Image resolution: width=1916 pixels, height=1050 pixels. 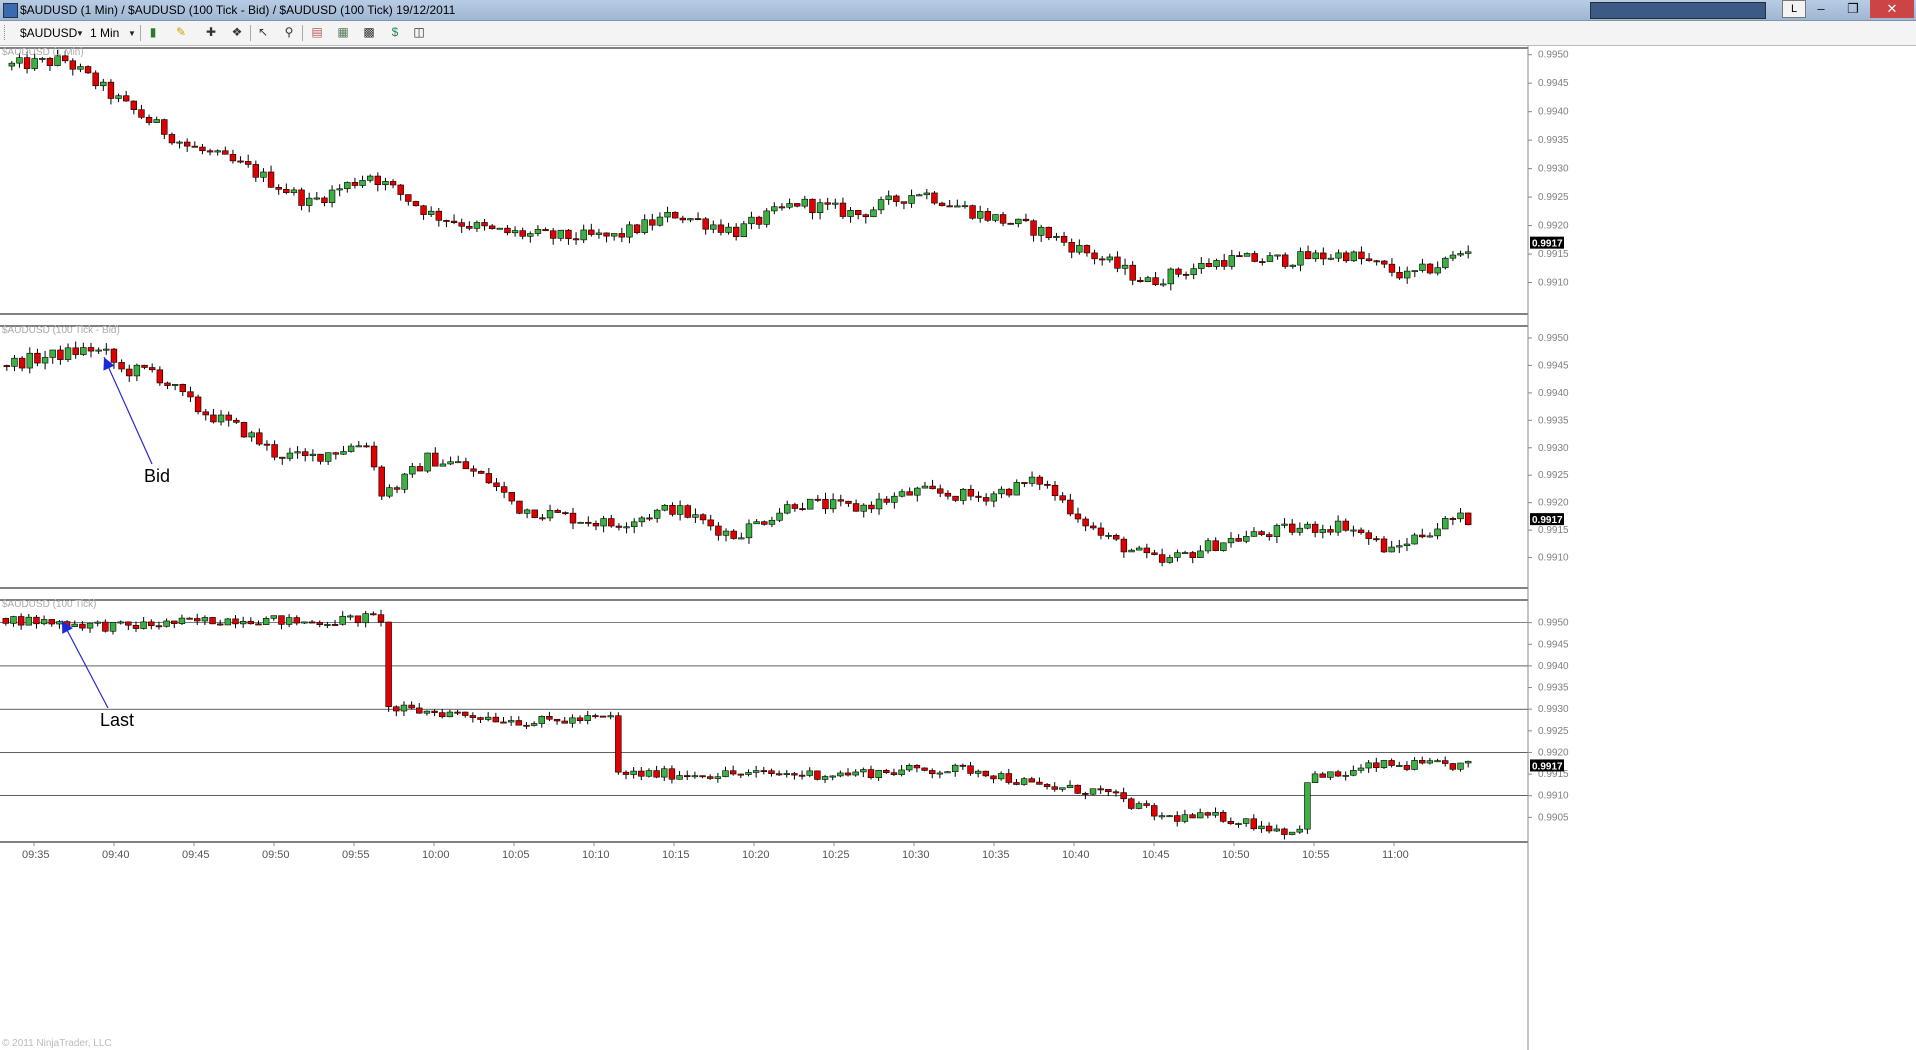 I want to click on add-indicator-icon: ✚, so click(x=211, y=32).